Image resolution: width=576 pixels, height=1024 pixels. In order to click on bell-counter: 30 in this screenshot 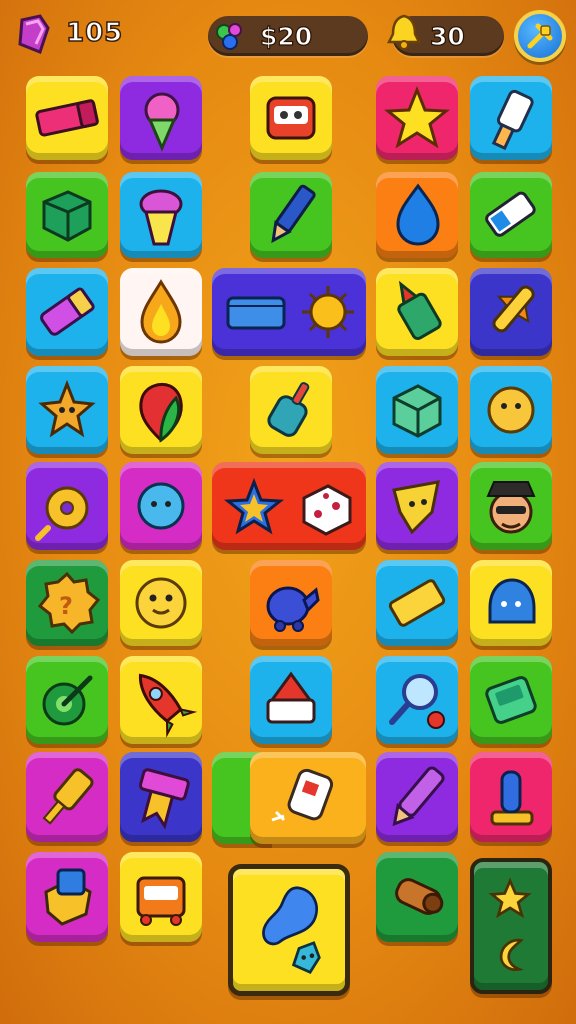, I will do `click(445, 35)`.